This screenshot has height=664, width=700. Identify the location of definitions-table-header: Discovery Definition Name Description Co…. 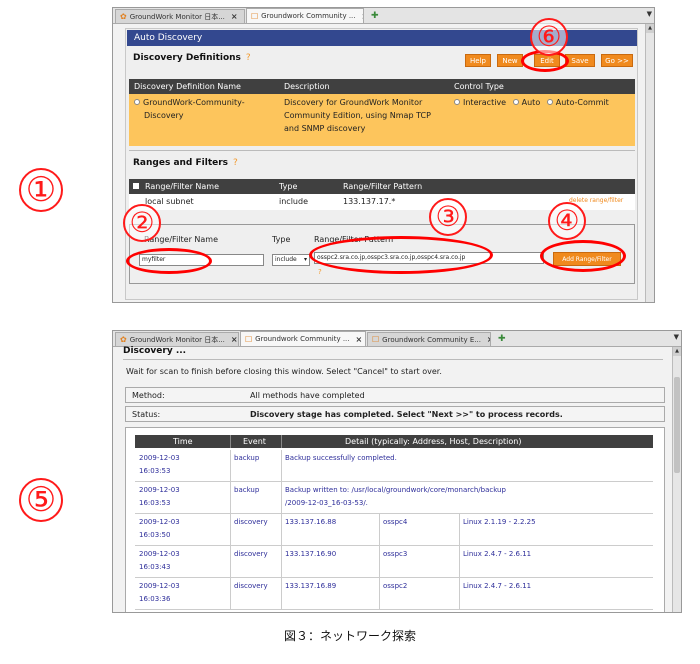
(382, 86).